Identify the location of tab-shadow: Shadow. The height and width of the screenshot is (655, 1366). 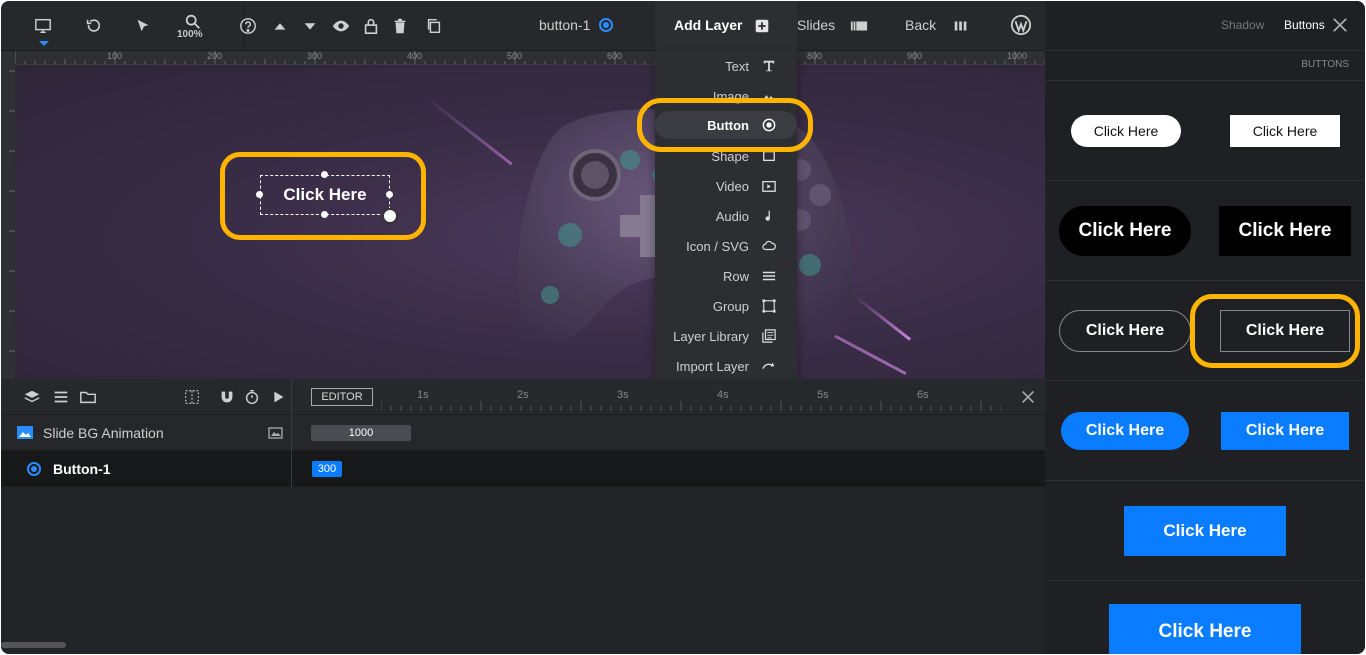
(1242, 25).